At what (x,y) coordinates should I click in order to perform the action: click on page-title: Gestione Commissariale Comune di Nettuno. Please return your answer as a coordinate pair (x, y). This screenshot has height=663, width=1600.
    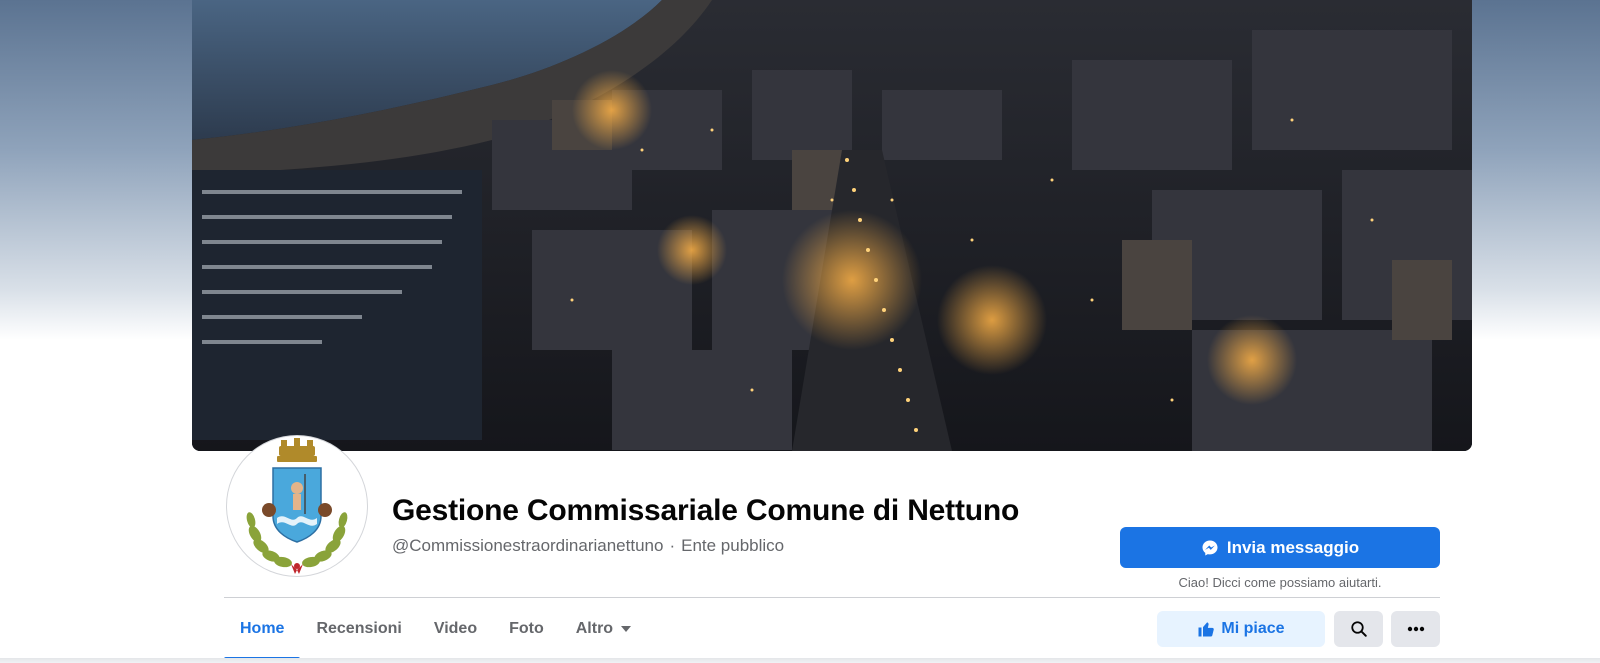
    Looking at the image, I should click on (706, 510).